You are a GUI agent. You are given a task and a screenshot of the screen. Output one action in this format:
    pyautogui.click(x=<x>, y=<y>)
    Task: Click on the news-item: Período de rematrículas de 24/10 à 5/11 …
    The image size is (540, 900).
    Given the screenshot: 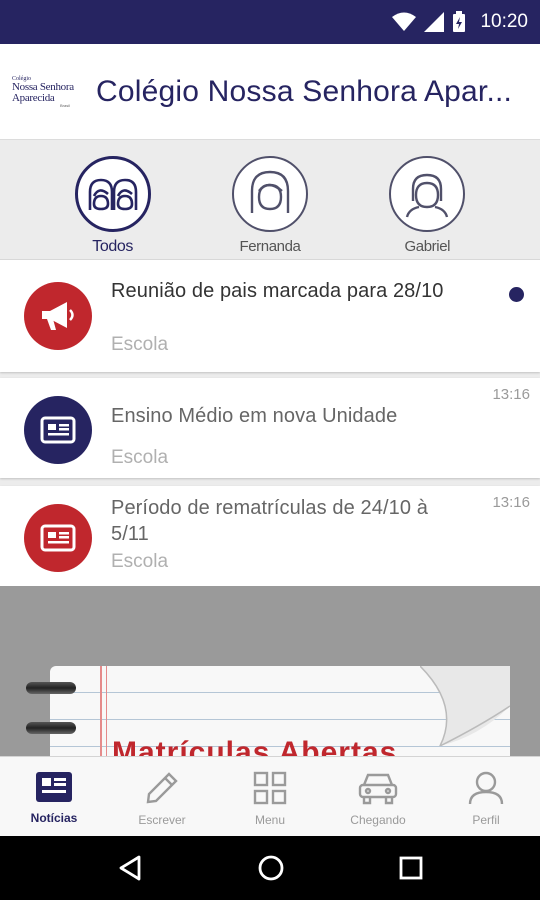 What is the action you would take?
    pyautogui.click(x=270, y=542)
    